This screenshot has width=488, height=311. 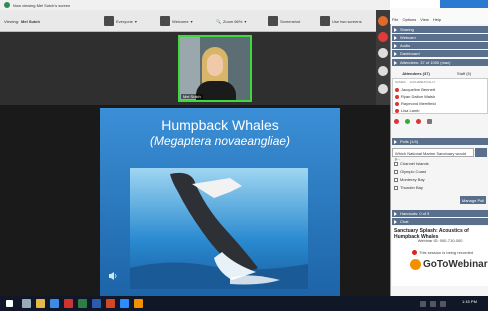 What do you see at coordinates (481, 152) in the screenshot?
I see `poll-dropdown-button` at bounding box center [481, 152].